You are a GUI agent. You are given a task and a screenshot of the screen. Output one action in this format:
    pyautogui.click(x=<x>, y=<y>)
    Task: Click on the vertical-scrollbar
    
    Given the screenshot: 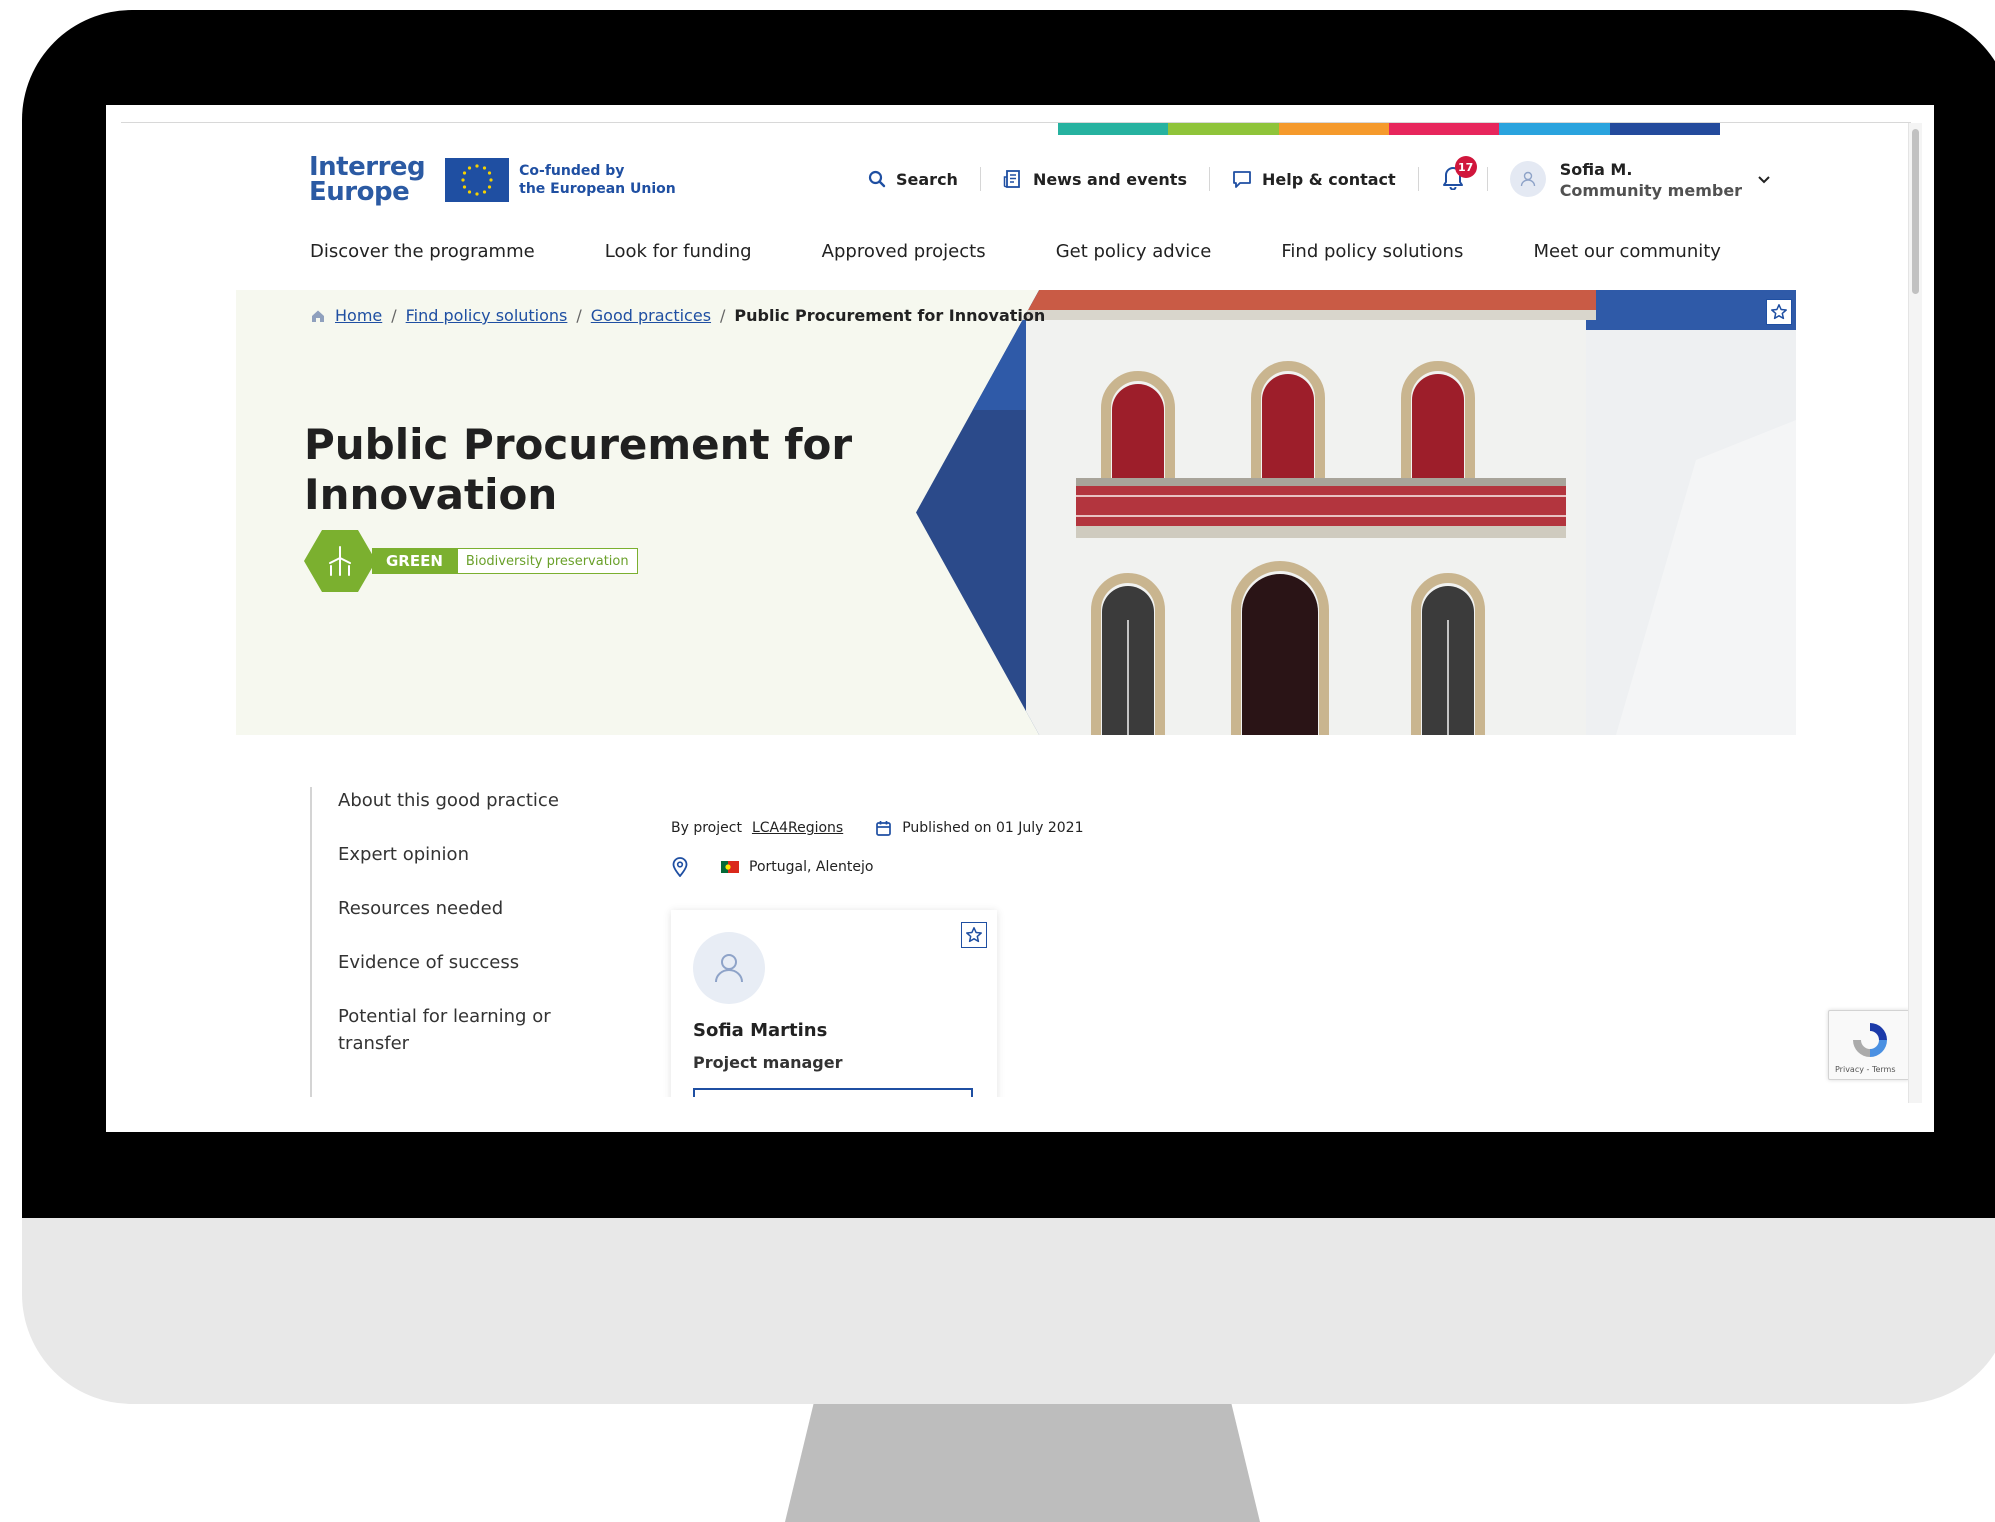 What is the action you would take?
    pyautogui.click(x=1915, y=613)
    